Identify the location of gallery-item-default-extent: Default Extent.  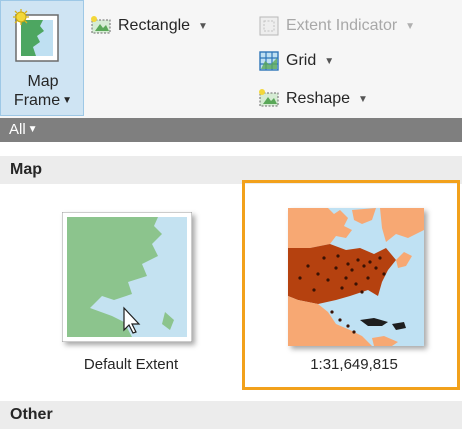
(131, 294).